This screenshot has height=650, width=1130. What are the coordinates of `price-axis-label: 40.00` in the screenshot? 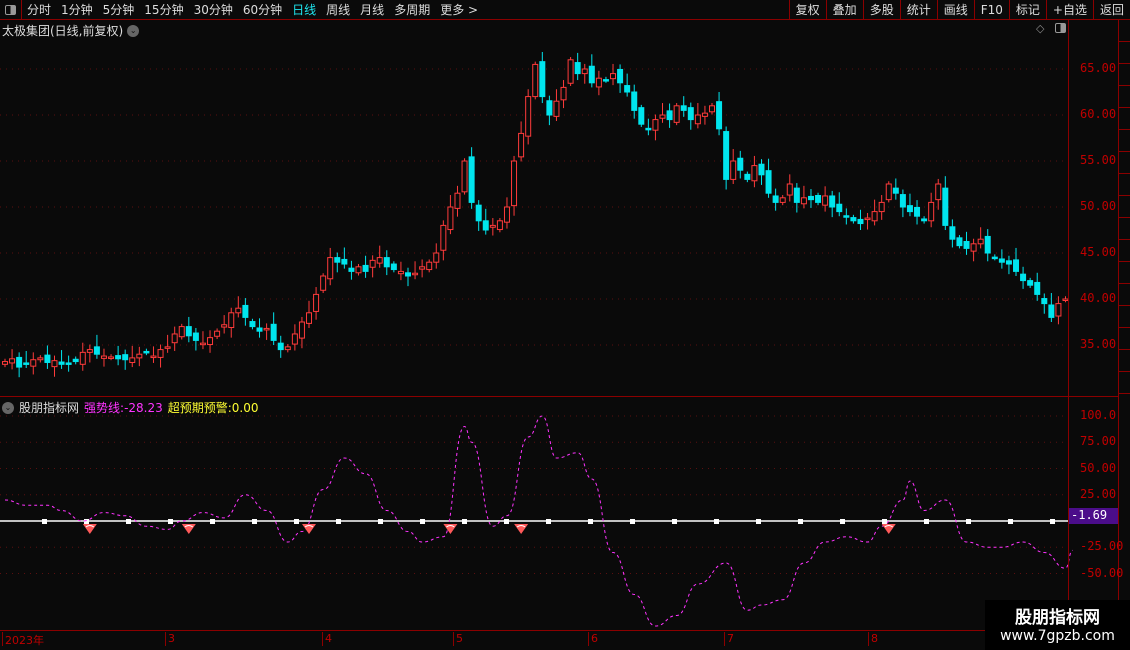 It's located at (1098, 298).